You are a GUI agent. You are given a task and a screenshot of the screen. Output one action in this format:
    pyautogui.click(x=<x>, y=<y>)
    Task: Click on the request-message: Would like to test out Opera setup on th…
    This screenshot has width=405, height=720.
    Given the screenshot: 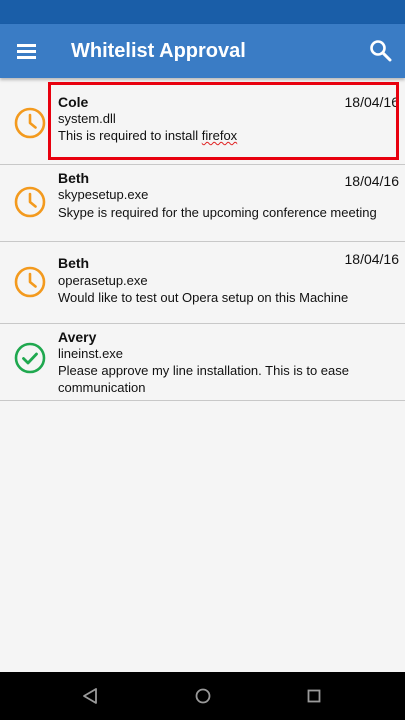 What is the action you would take?
    pyautogui.click(x=203, y=297)
    